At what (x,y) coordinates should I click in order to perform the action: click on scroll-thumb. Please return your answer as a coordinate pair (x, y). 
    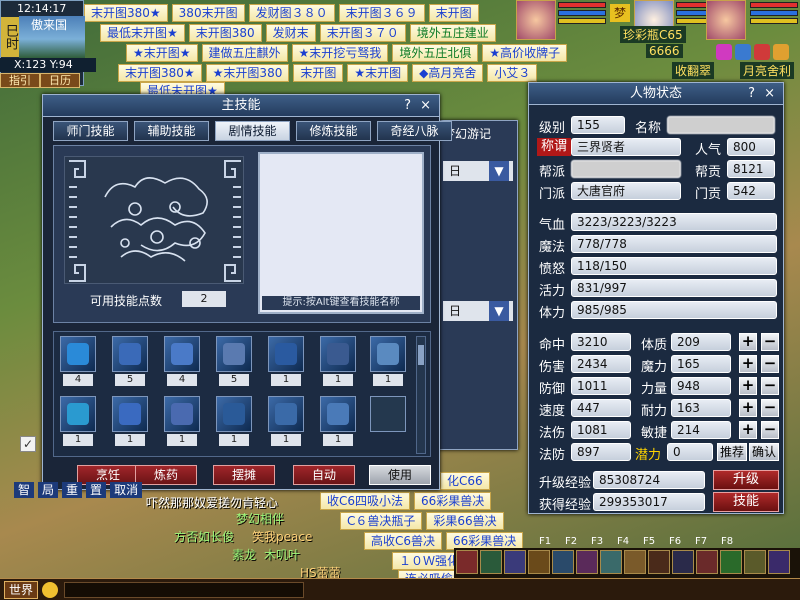
    Looking at the image, I should click on (421, 355).